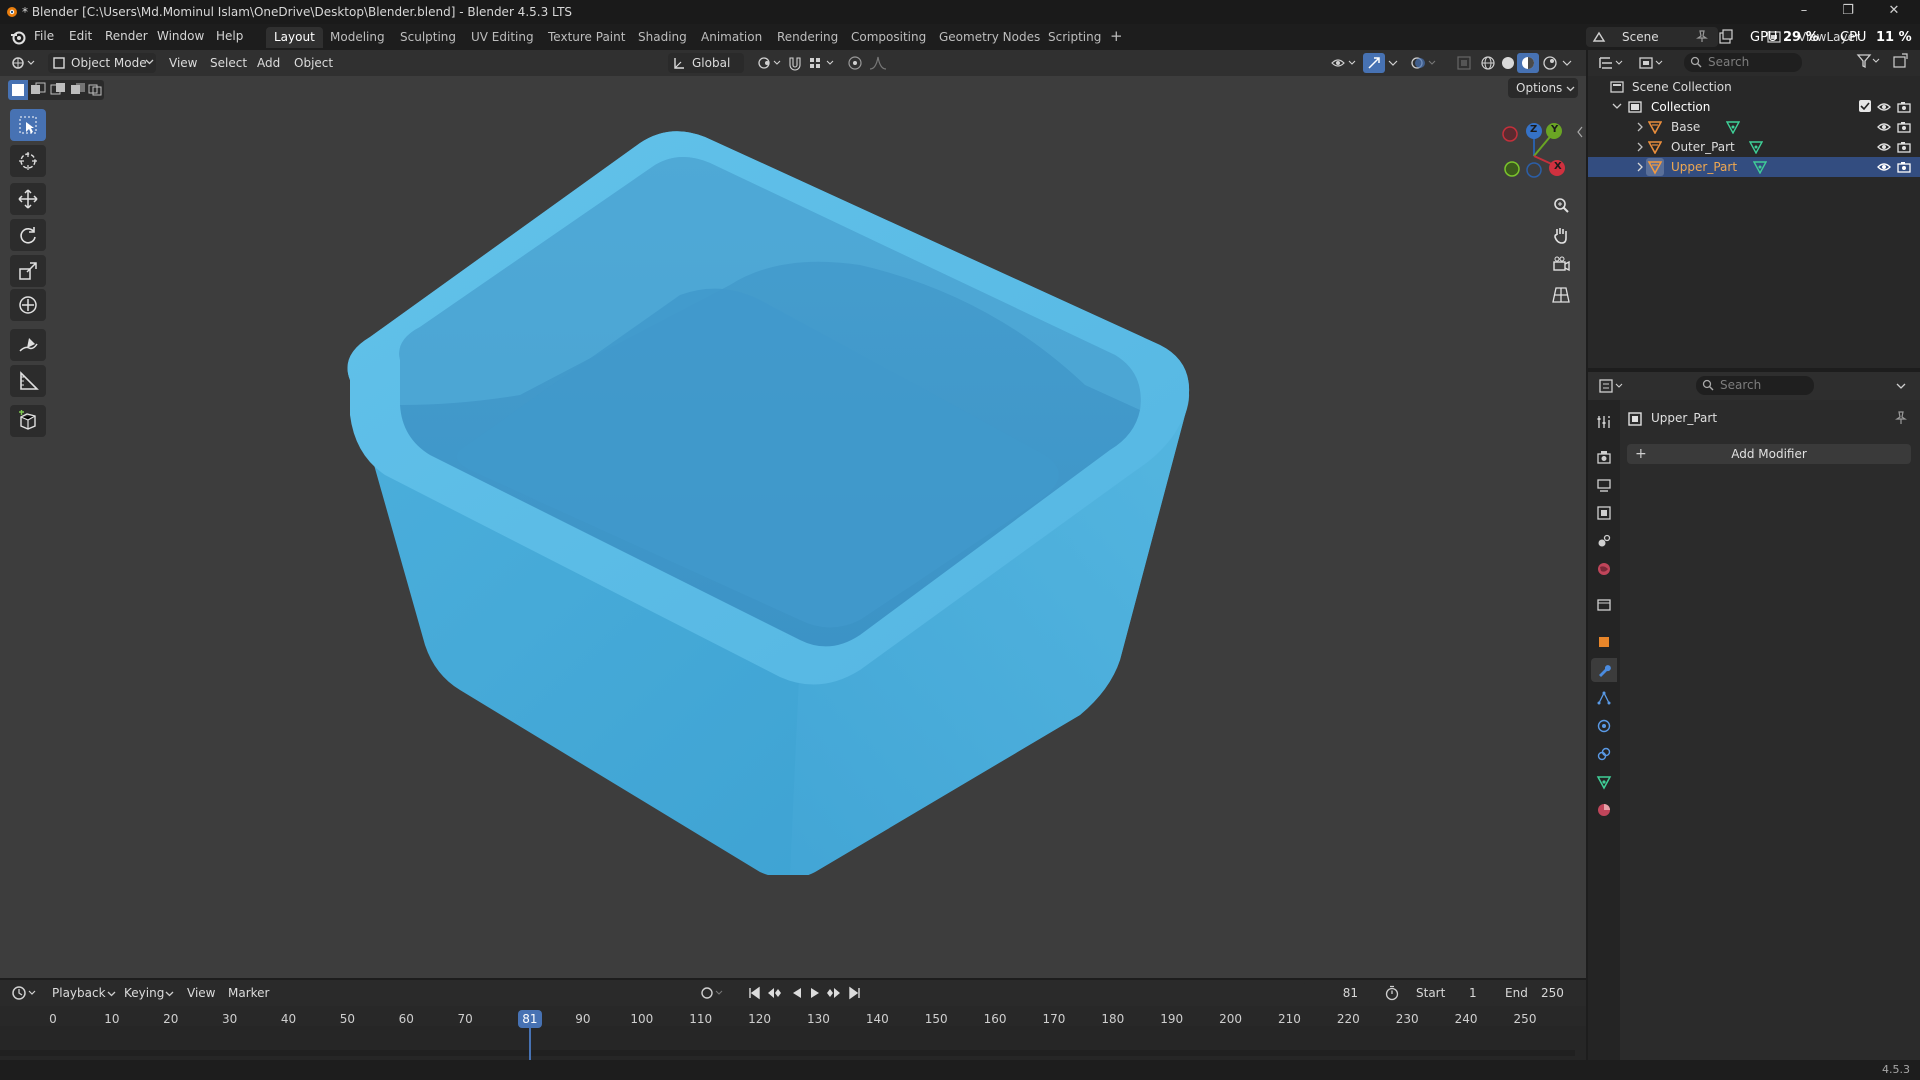  What do you see at coordinates (662, 37) in the screenshot?
I see `tab-shading: Shading` at bounding box center [662, 37].